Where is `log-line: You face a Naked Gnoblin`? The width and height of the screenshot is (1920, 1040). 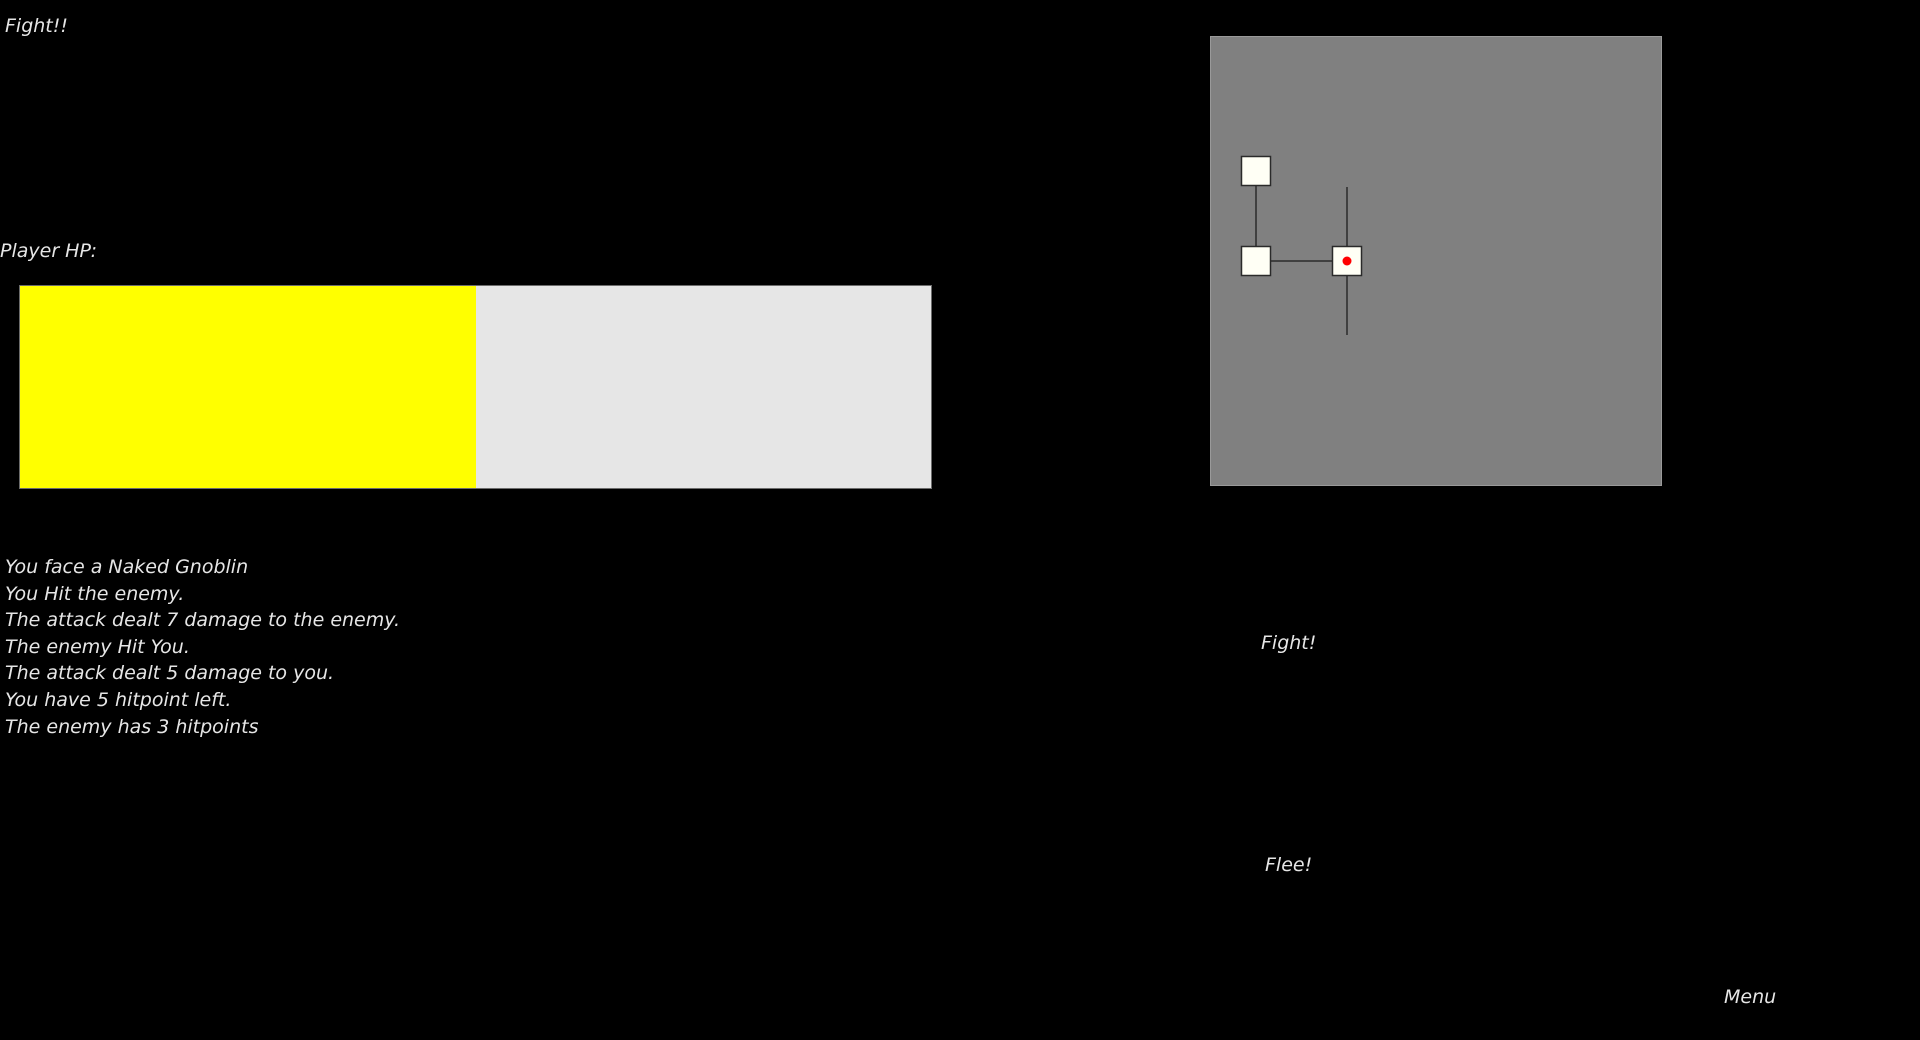 log-line: You face a Naked Gnoblin is located at coordinates (127, 567).